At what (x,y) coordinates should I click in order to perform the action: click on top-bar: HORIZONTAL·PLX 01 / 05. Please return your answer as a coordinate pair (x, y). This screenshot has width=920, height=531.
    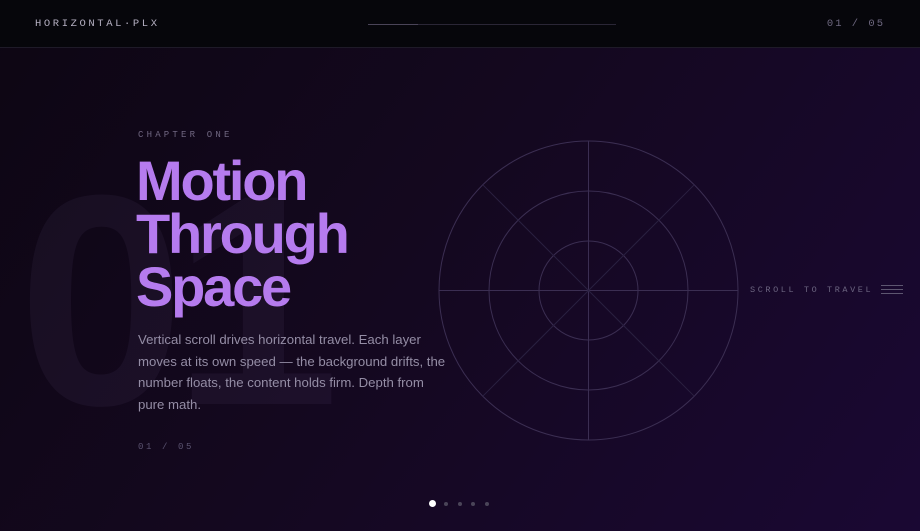
    Looking at the image, I should click on (460, 24).